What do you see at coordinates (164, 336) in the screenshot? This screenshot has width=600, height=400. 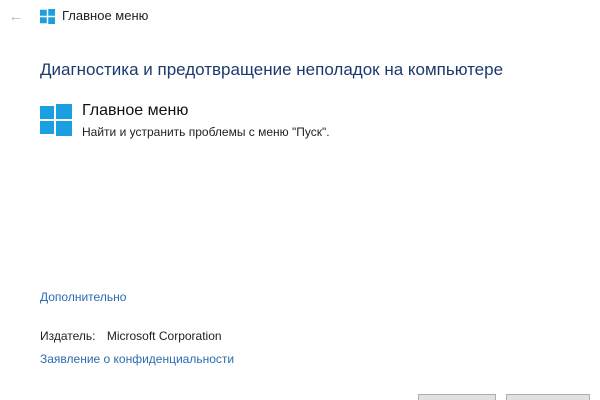 I see `publisher-value: Microsoft Corporation` at bounding box center [164, 336].